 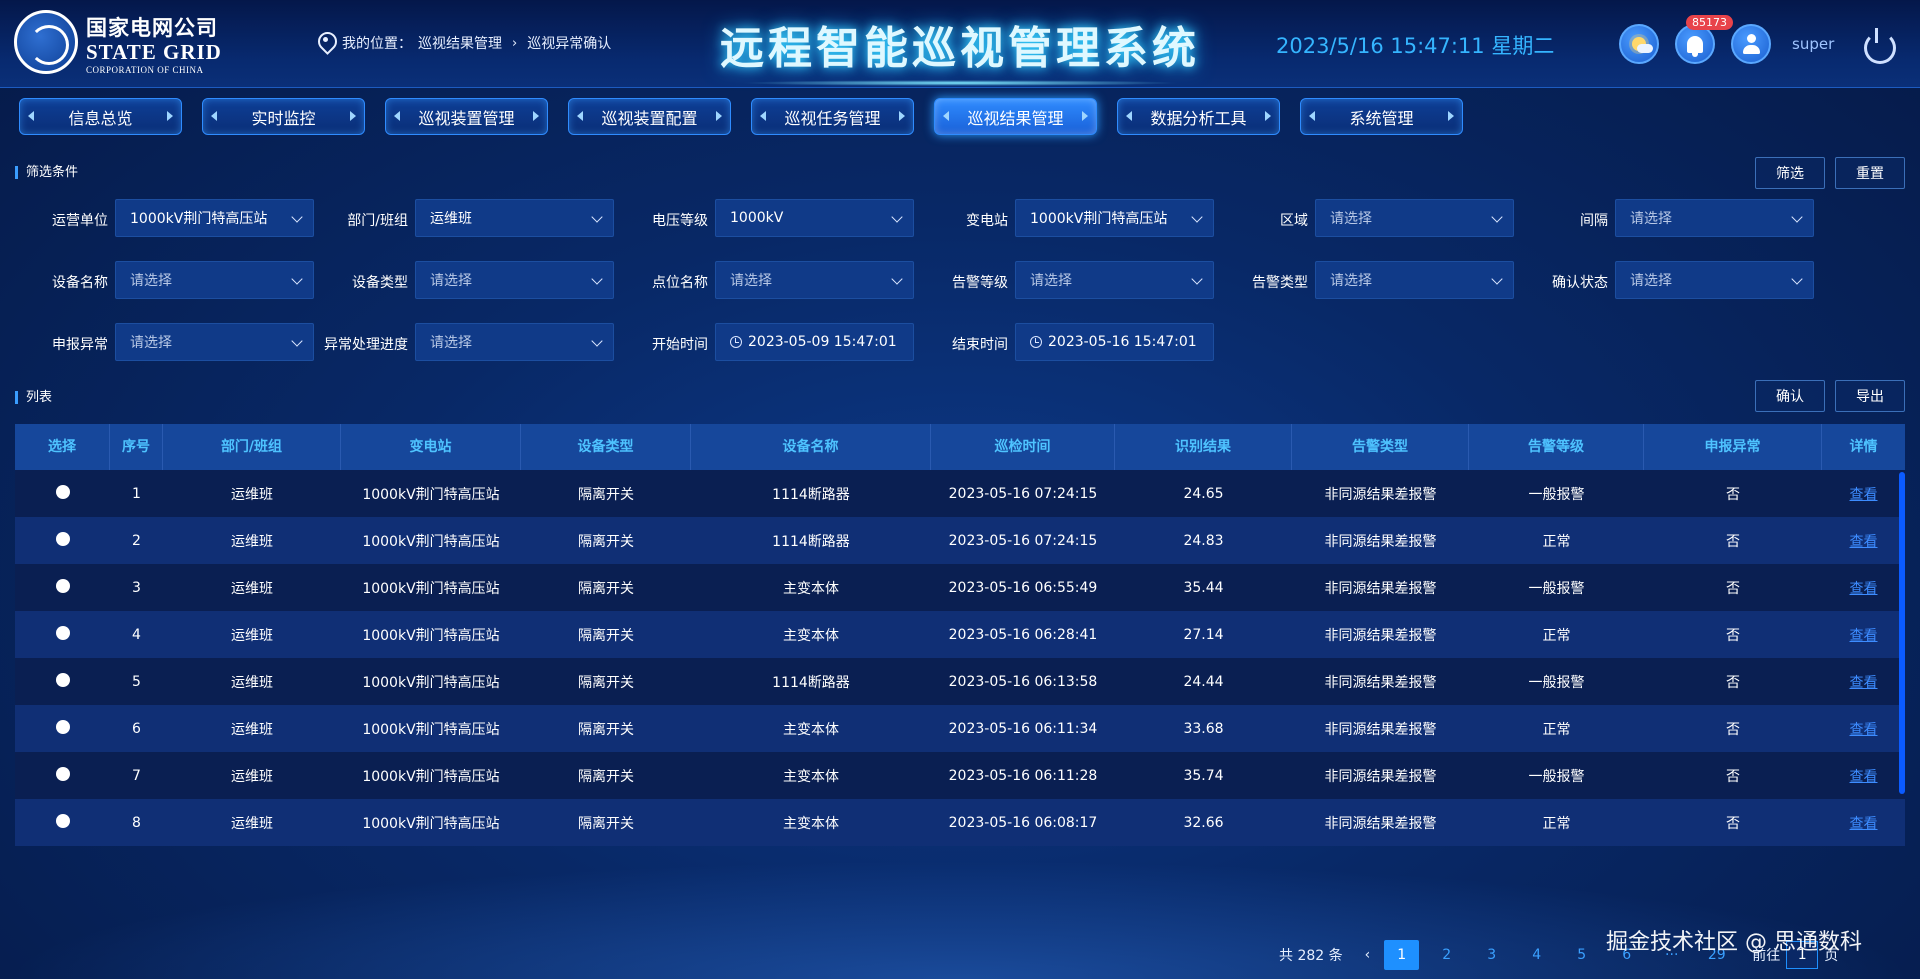 I want to click on page-button: 1, so click(x=1402, y=955).